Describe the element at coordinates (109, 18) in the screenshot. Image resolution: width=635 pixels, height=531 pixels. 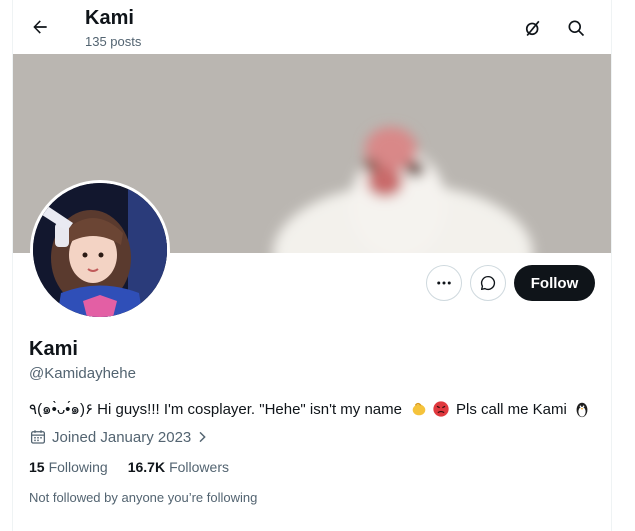
I see `header-title: Kami` at that location.